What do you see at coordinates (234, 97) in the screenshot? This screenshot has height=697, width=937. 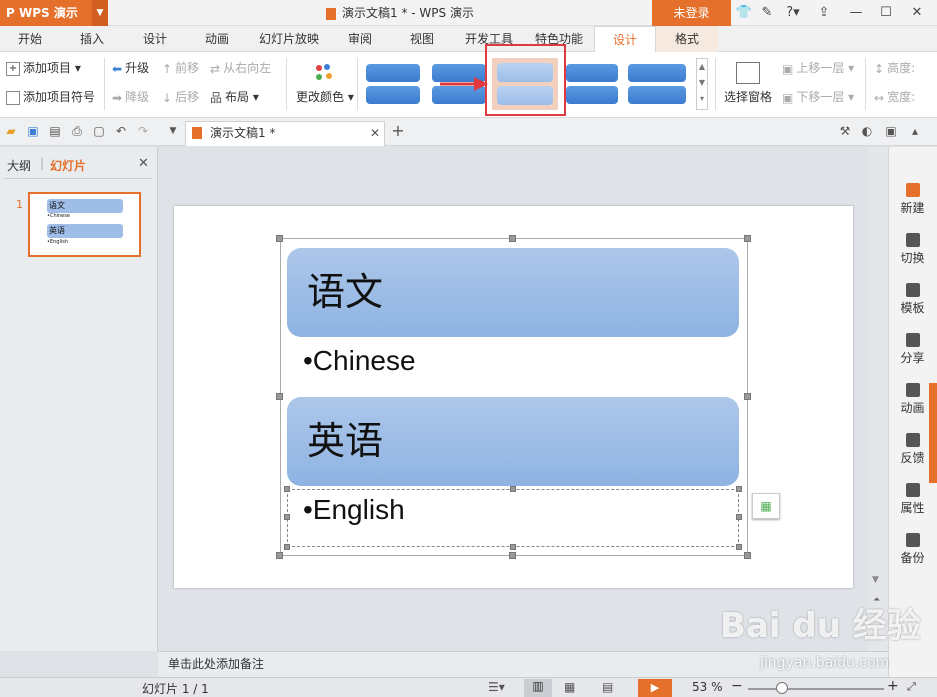 I see `layout-button: 品布局 ▾` at bounding box center [234, 97].